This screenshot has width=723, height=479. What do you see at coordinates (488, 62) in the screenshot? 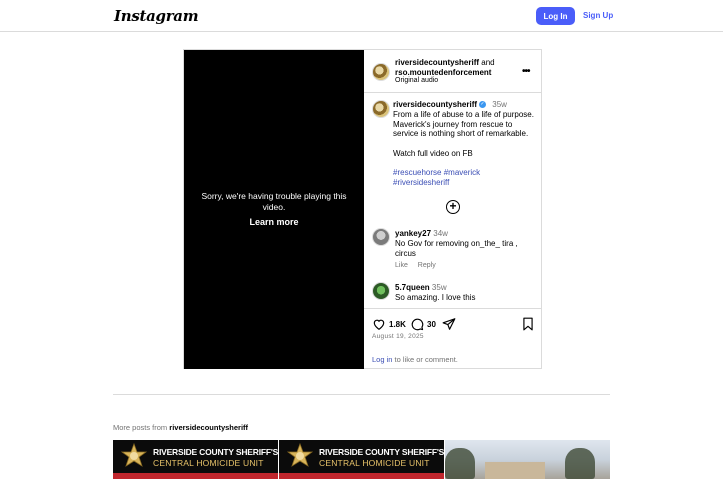
I see `and-text: and` at bounding box center [488, 62].